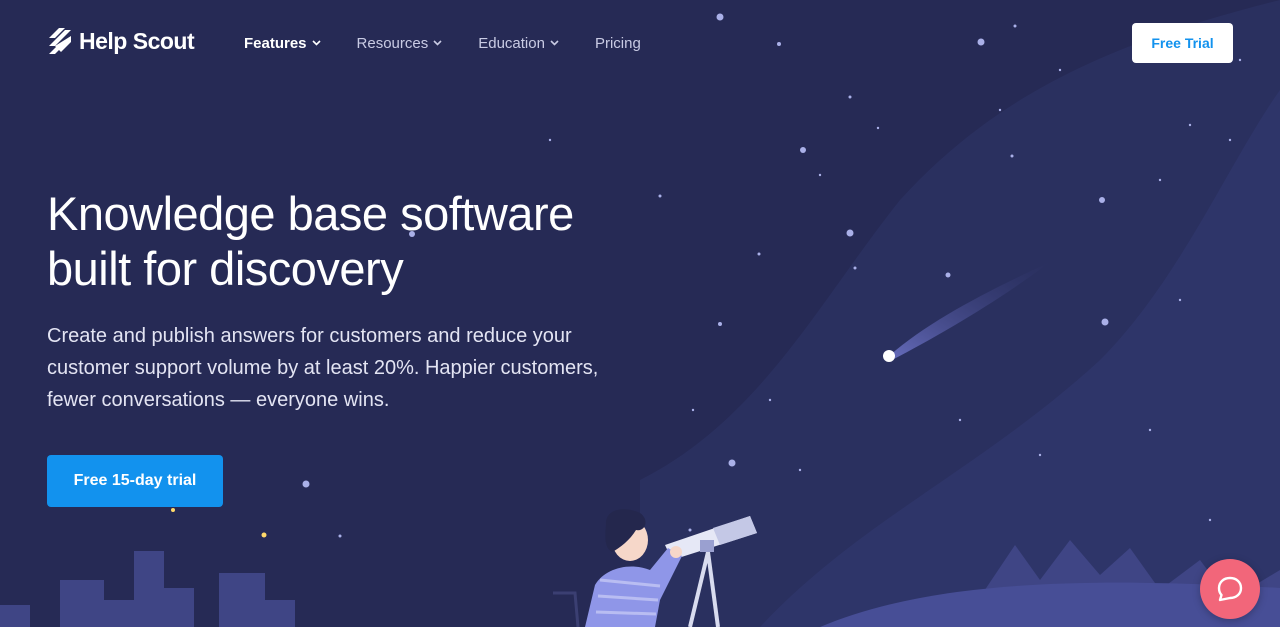 This screenshot has width=1280, height=627. What do you see at coordinates (460, 43) in the screenshot?
I see `main-navigation: Features Resources Education Pricing` at bounding box center [460, 43].